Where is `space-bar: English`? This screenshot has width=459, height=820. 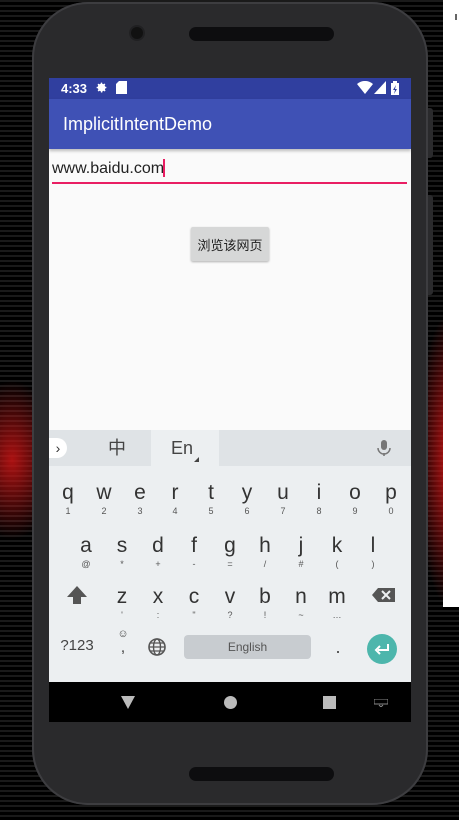 space-bar: English is located at coordinates (247, 647).